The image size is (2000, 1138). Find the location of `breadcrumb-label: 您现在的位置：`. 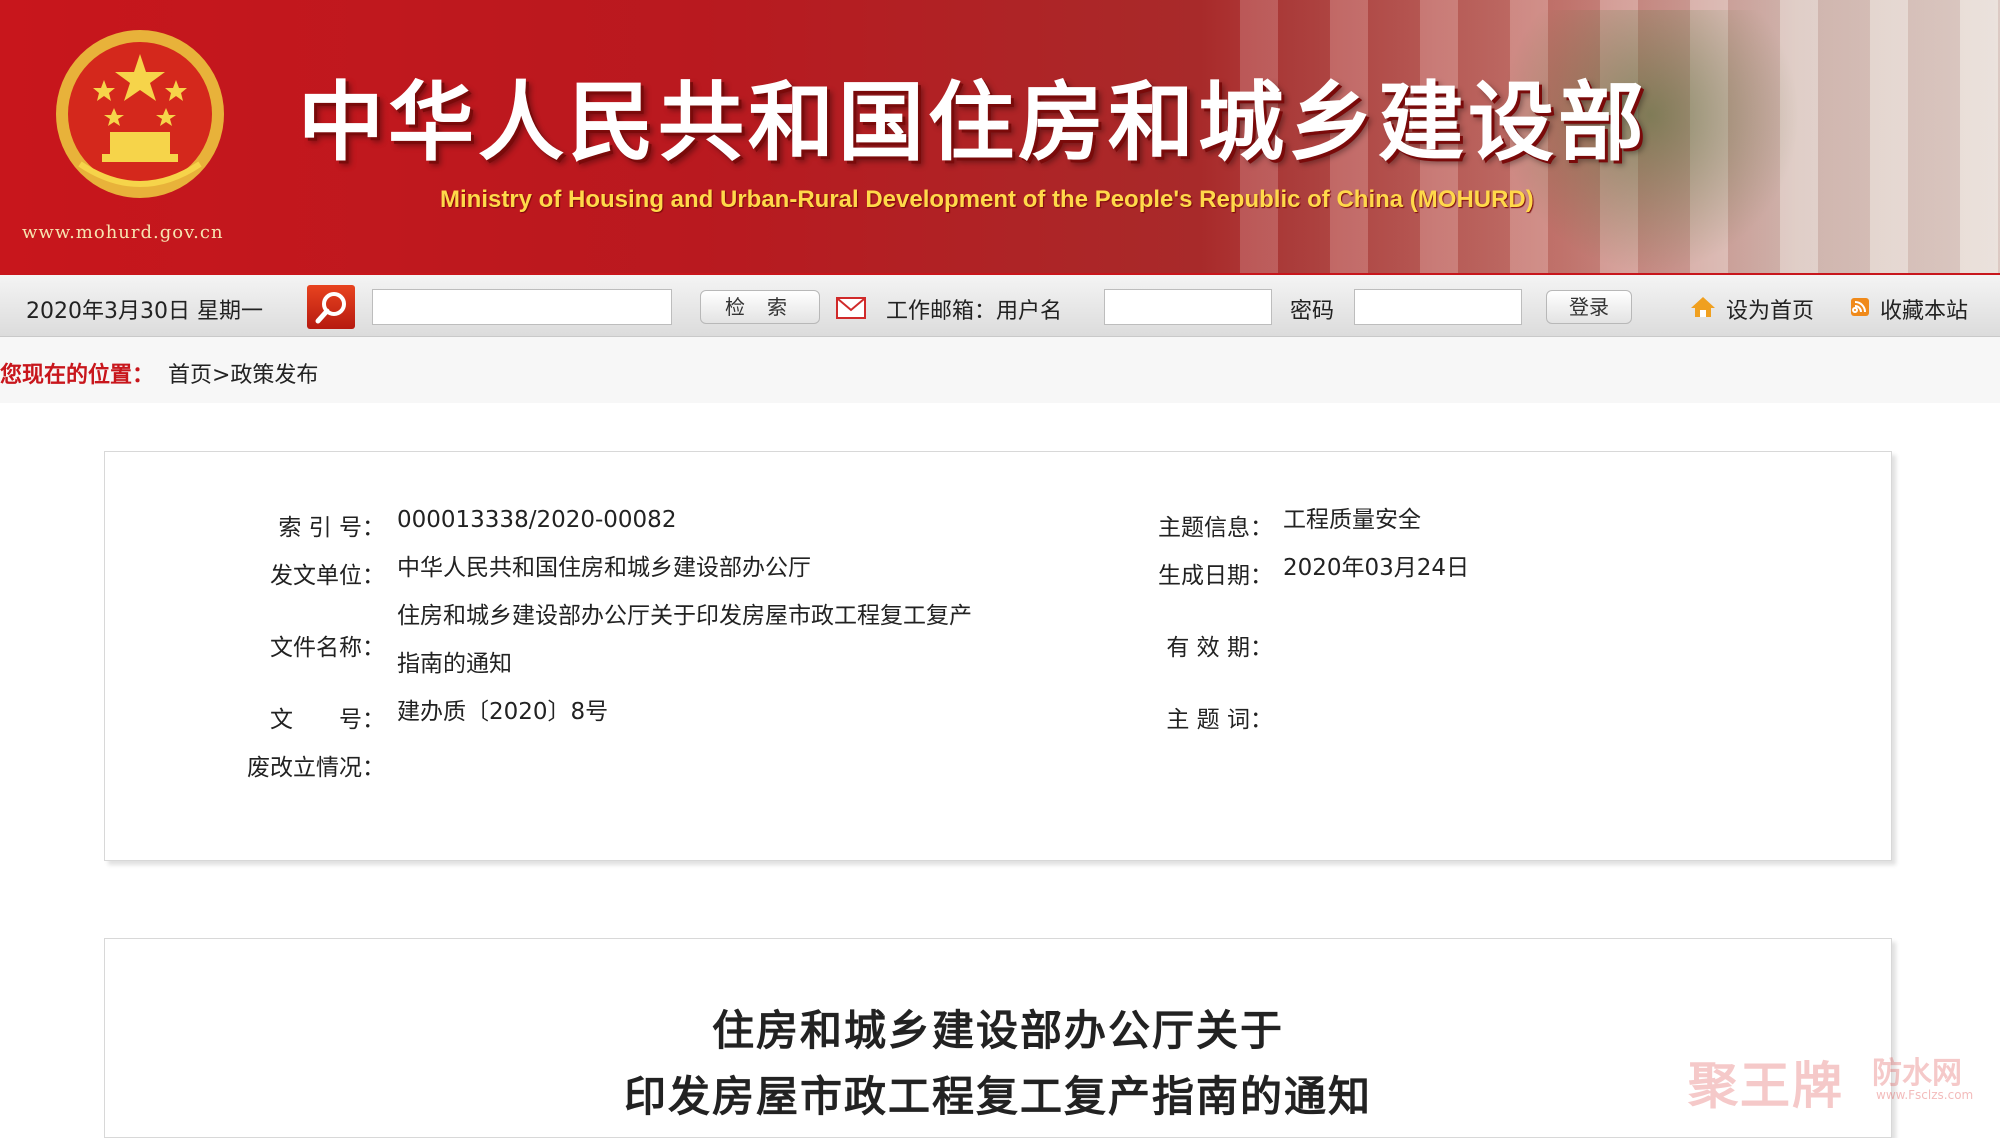

breadcrumb-label: 您现在的位置： is located at coordinates (77, 375).